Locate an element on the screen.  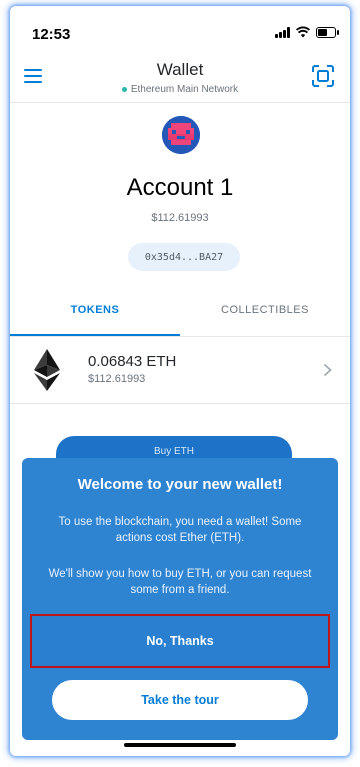
qr-scan-icon is located at coordinates (323, 76).